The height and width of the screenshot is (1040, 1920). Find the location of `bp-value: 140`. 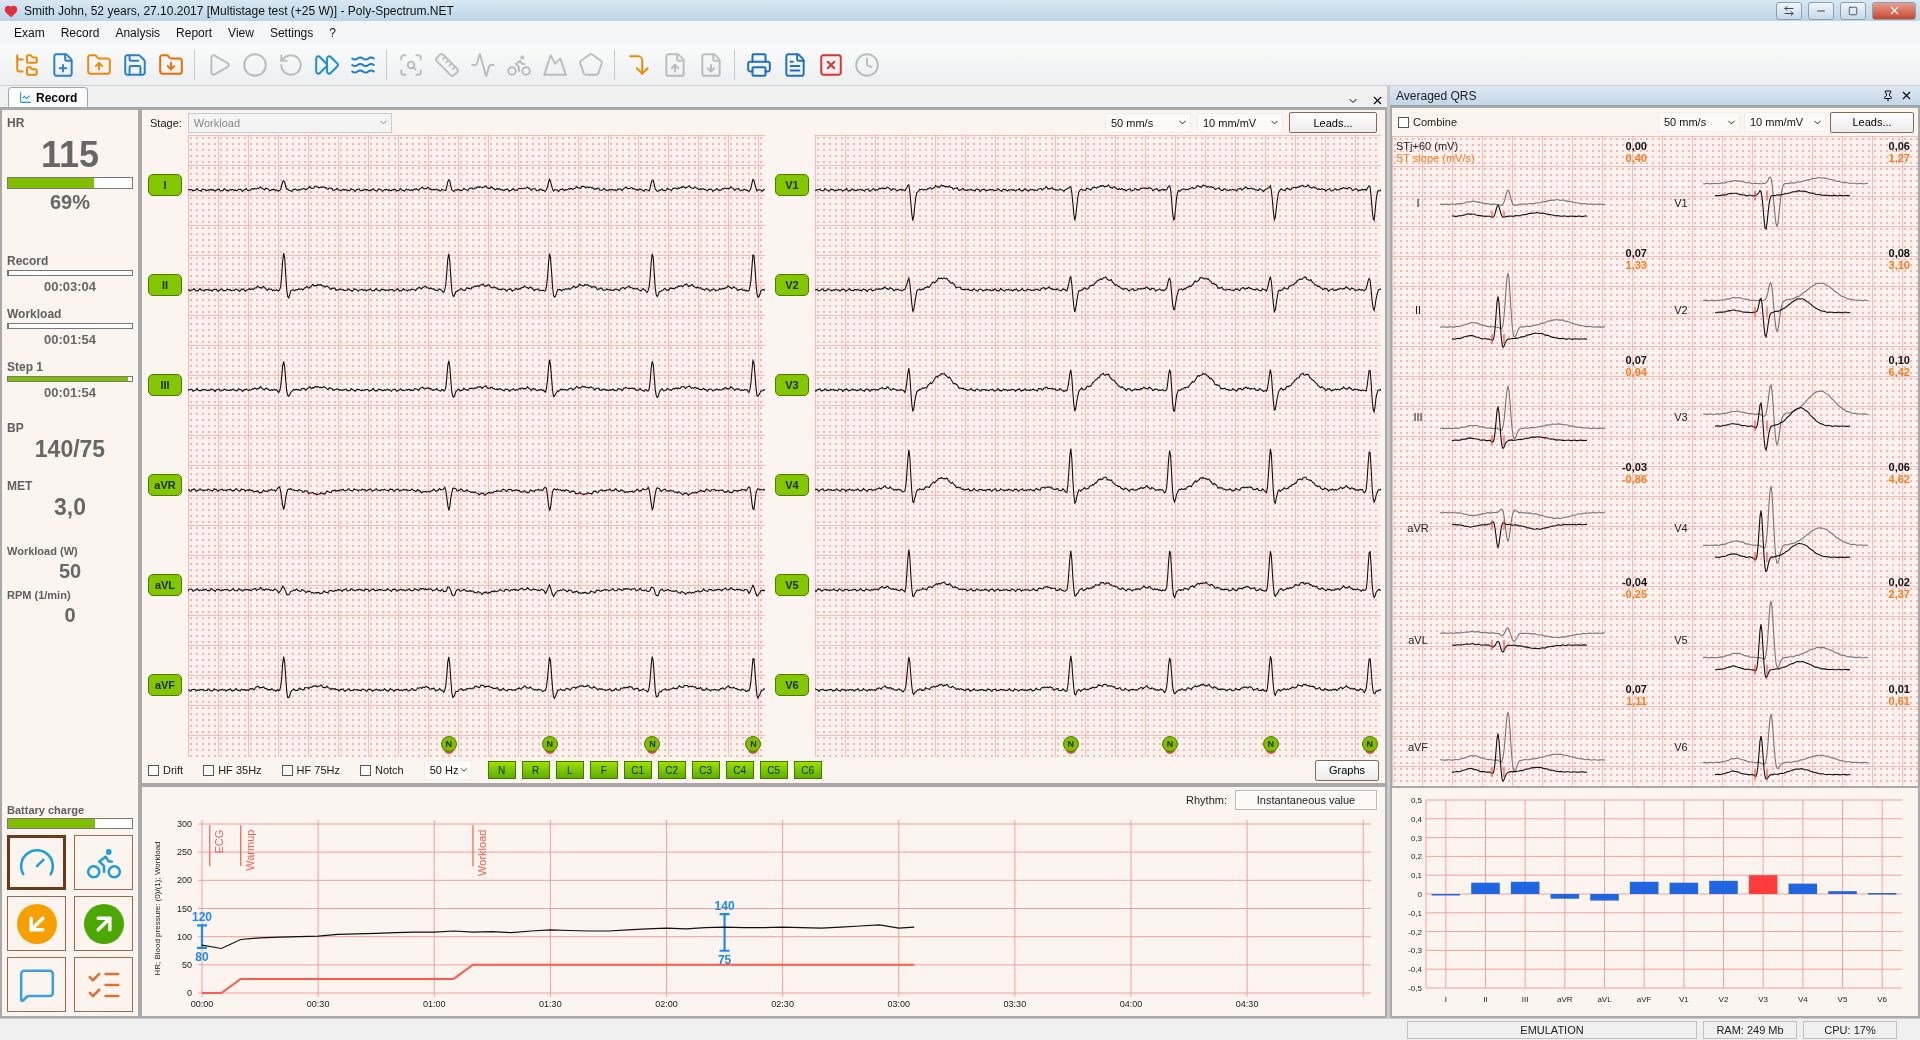

bp-value: 140 is located at coordinates (724, 906).